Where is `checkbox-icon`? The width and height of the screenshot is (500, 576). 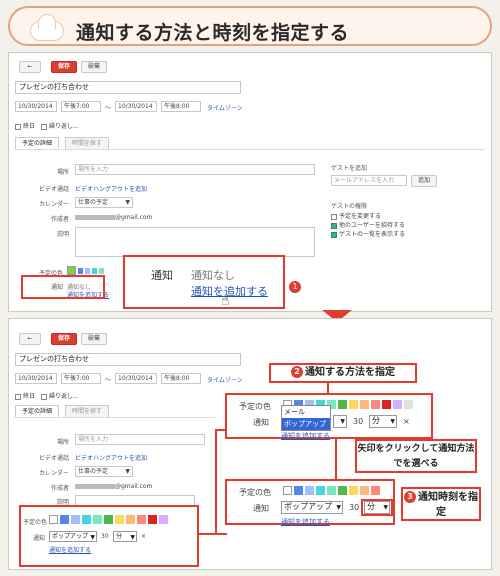 checkbox-icon is located at coordinates (44, 126).